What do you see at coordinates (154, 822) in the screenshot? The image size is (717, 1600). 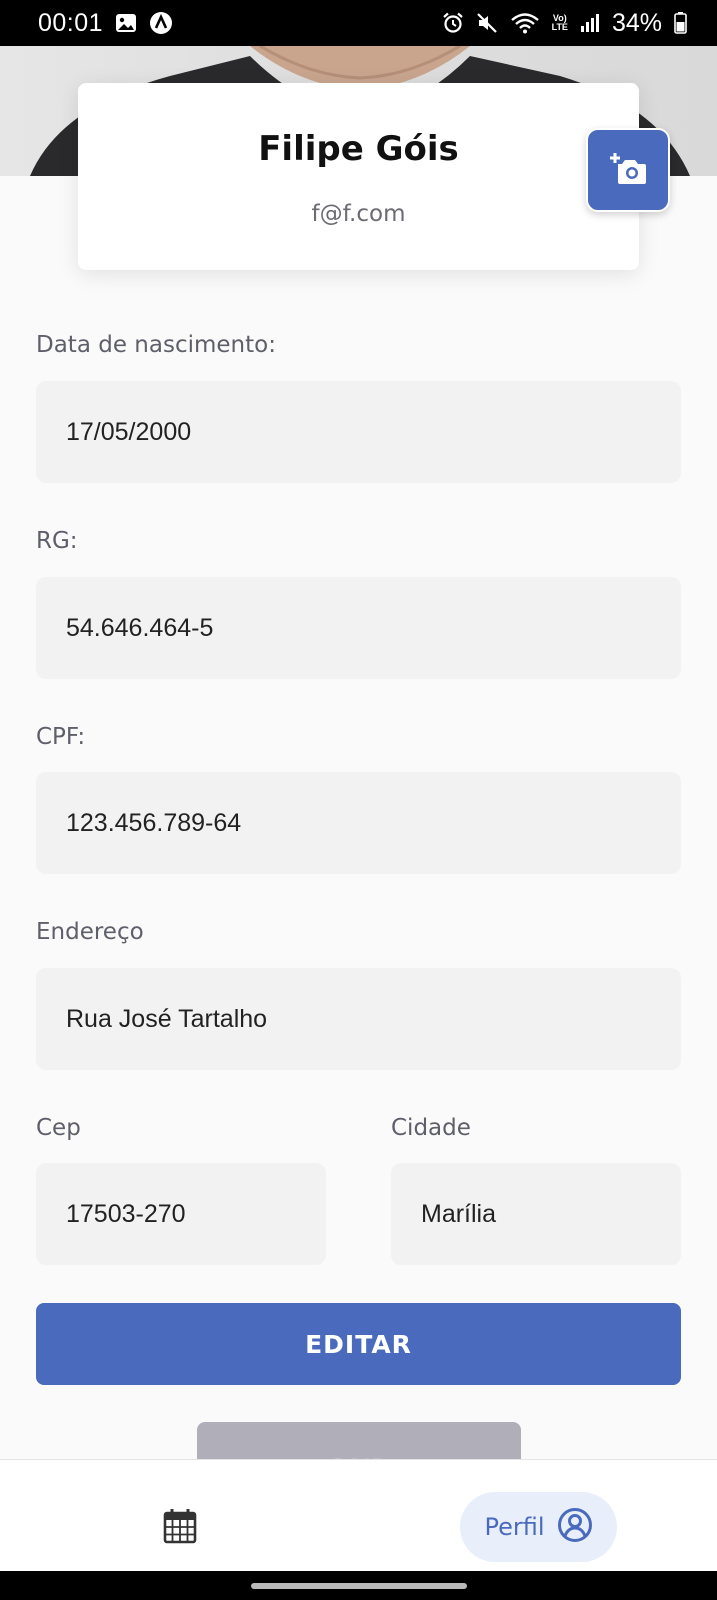 I see `cpf-value: 123.456.789-64` at bounding box center [154, 822].